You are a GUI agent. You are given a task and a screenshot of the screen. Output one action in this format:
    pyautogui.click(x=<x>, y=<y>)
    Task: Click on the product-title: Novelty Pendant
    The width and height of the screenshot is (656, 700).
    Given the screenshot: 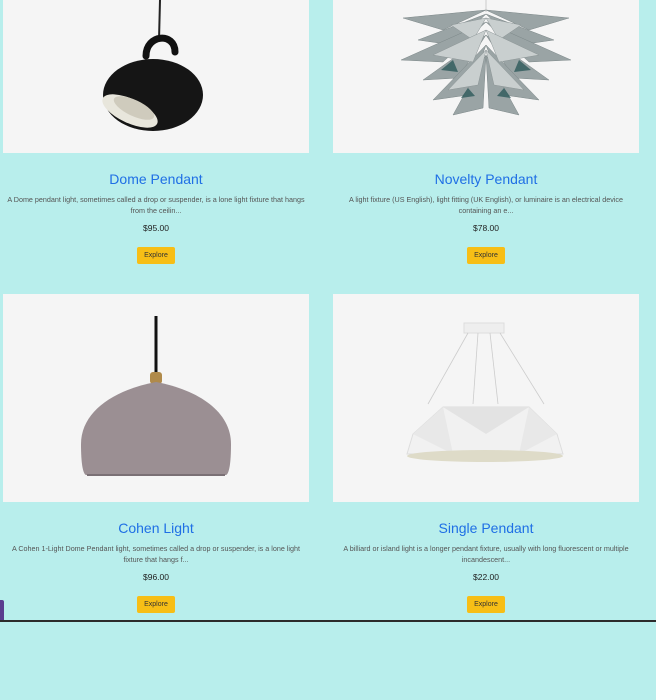 What is the action you would take?
    pyautogui.click(x=486, y=179)
    